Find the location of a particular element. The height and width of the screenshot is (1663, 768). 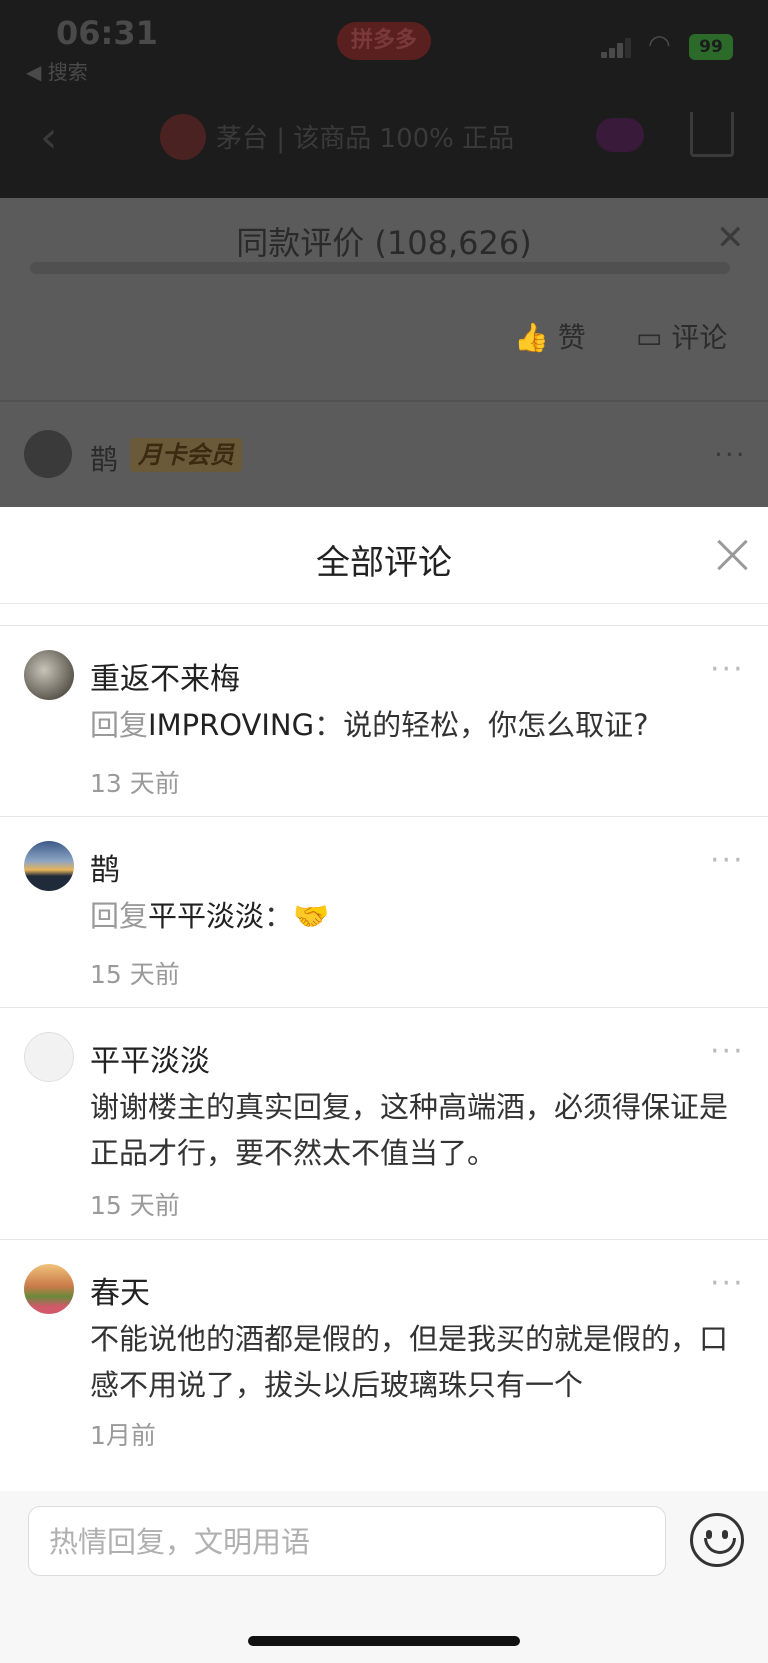

comment-username: 平平淡淡 is located at coordinates (150, 1058).